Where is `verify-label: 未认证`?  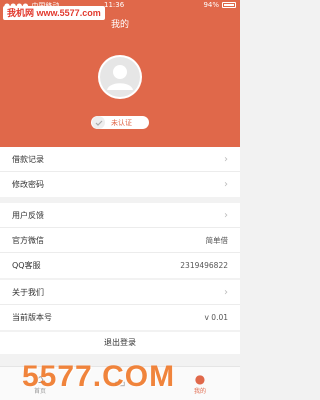 verify-label: 未认证 is located at coordinates (121, 122).